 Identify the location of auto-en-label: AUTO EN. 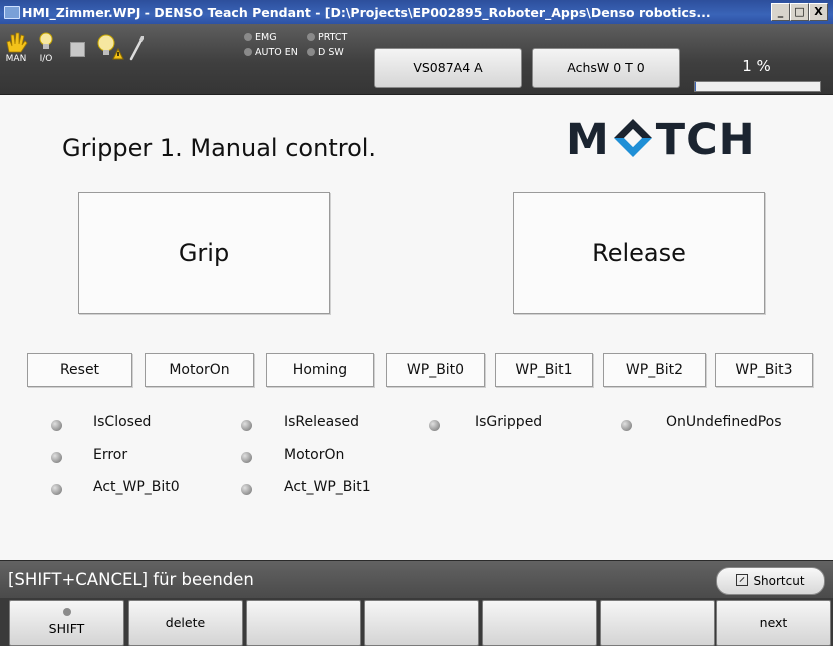
(276, 52).